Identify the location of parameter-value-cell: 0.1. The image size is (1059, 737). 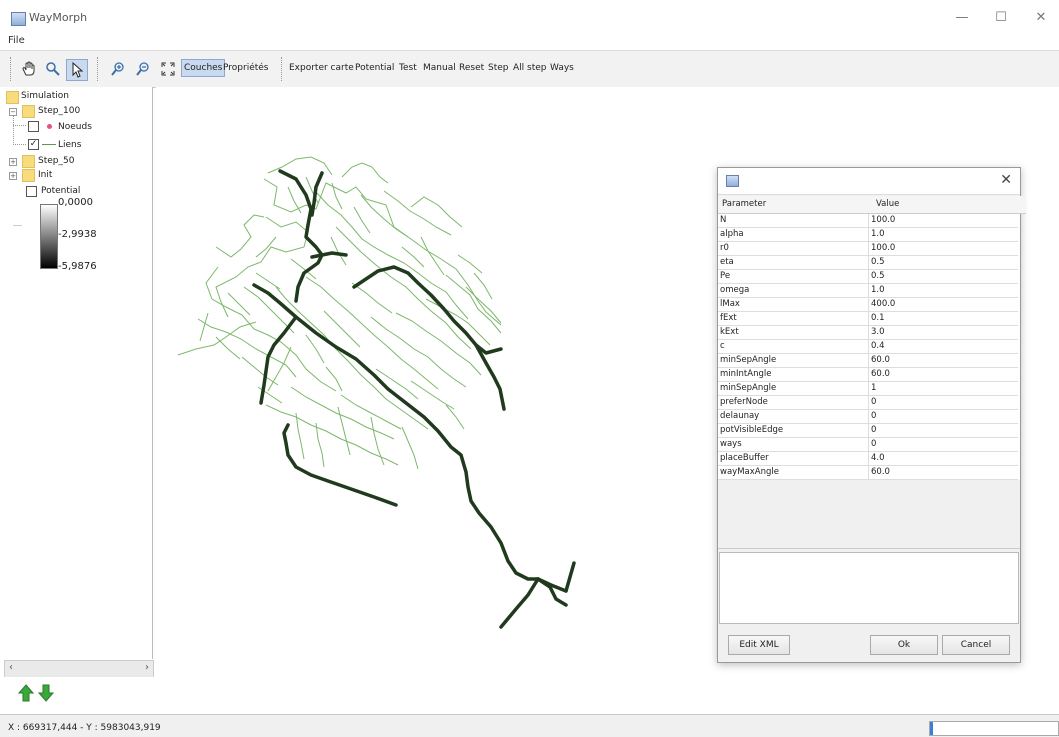
(943, 319).